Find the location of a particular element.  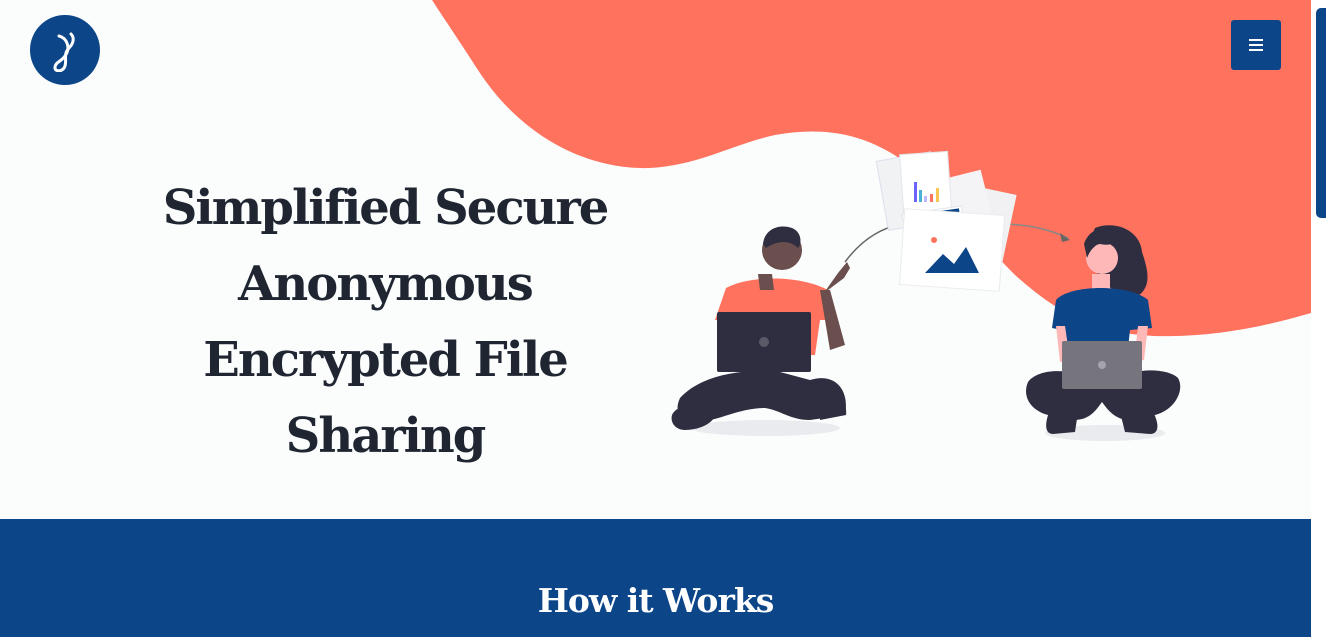

menu-button is located at coordinates (1256, 45).